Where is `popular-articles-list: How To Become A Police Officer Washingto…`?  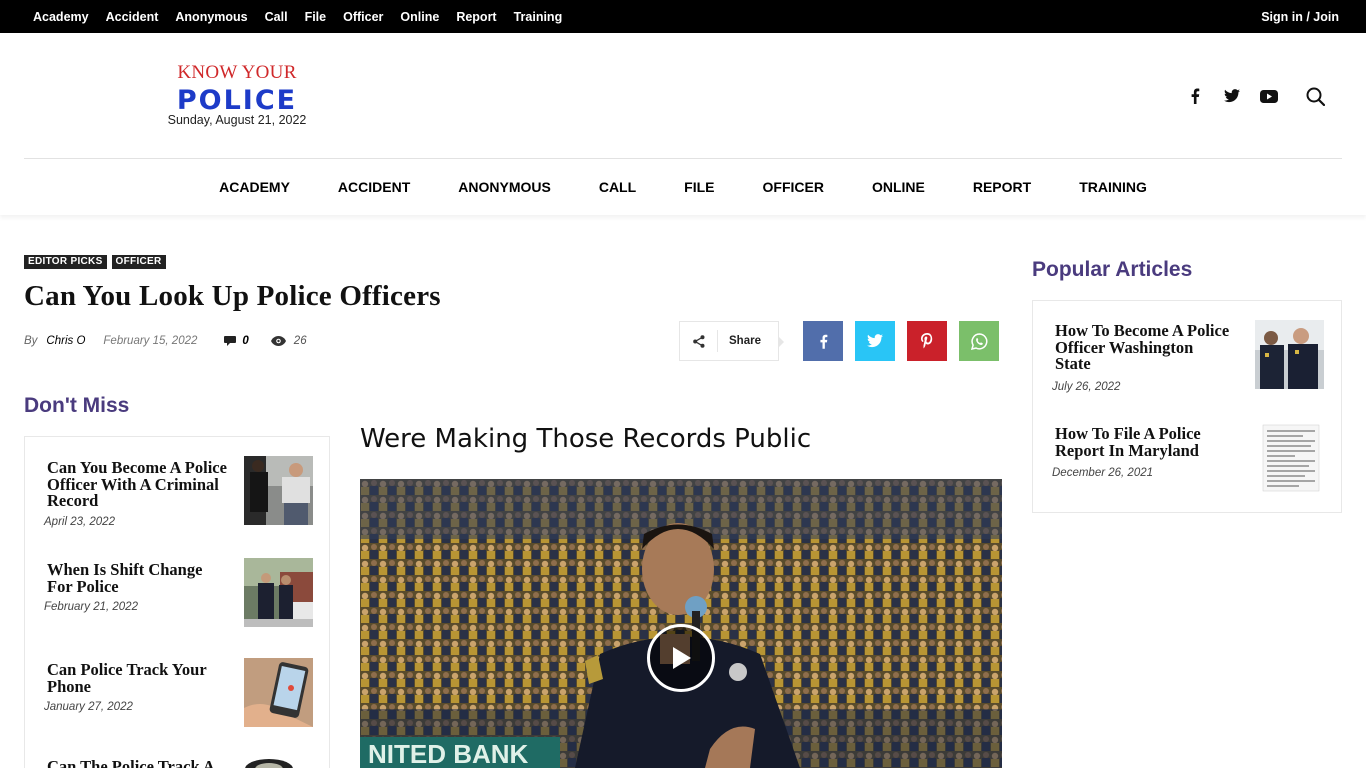 popular-articles-list: How To Become A Police Officer Washingto… is located at coordinates (1187, 406).